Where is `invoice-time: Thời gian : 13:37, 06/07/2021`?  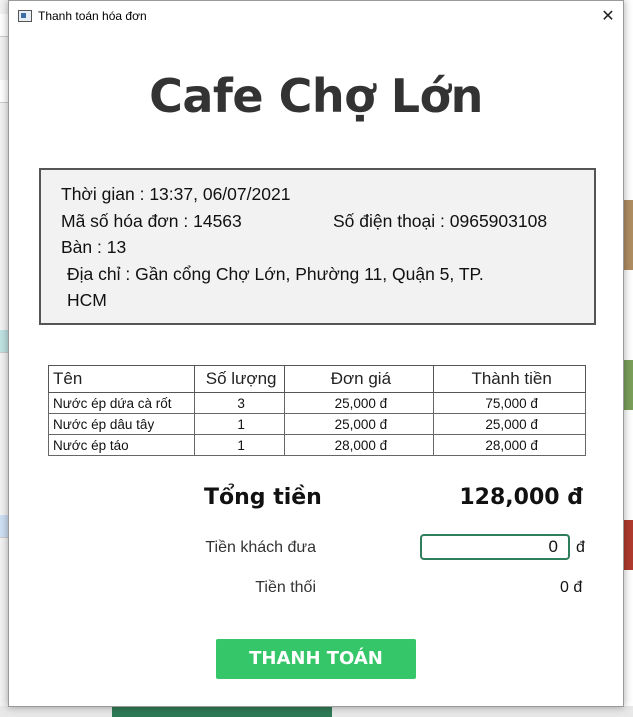
invoice-time: Thời gian : 13:37, 06/07/2021 is located at coordinates (176, 194).